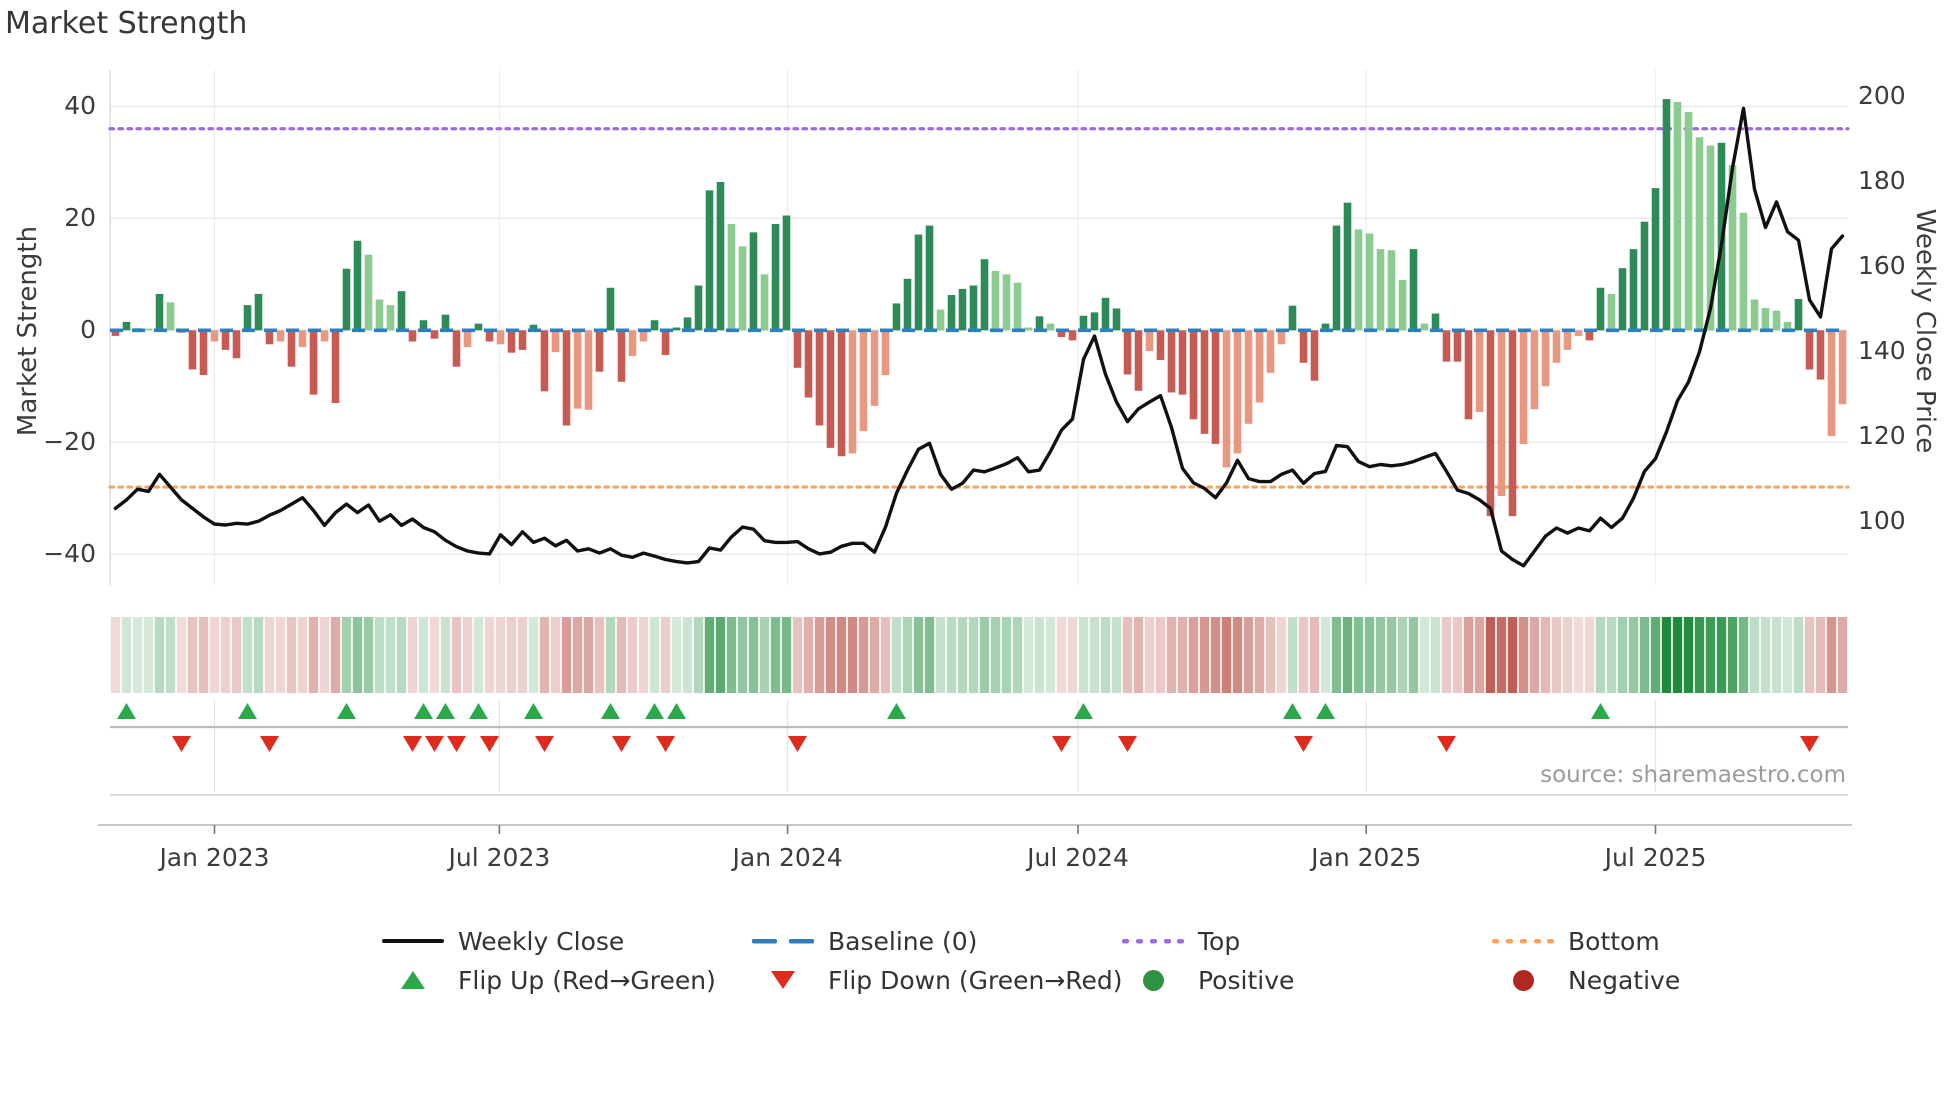 The image size is (1960, 1102). I want to click on legend-label: Negative, so click(1624, 980).